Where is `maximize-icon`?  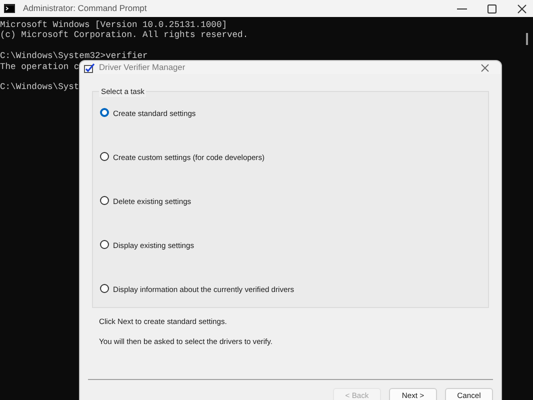
maximize-icon is located at coordinates (492, 9).